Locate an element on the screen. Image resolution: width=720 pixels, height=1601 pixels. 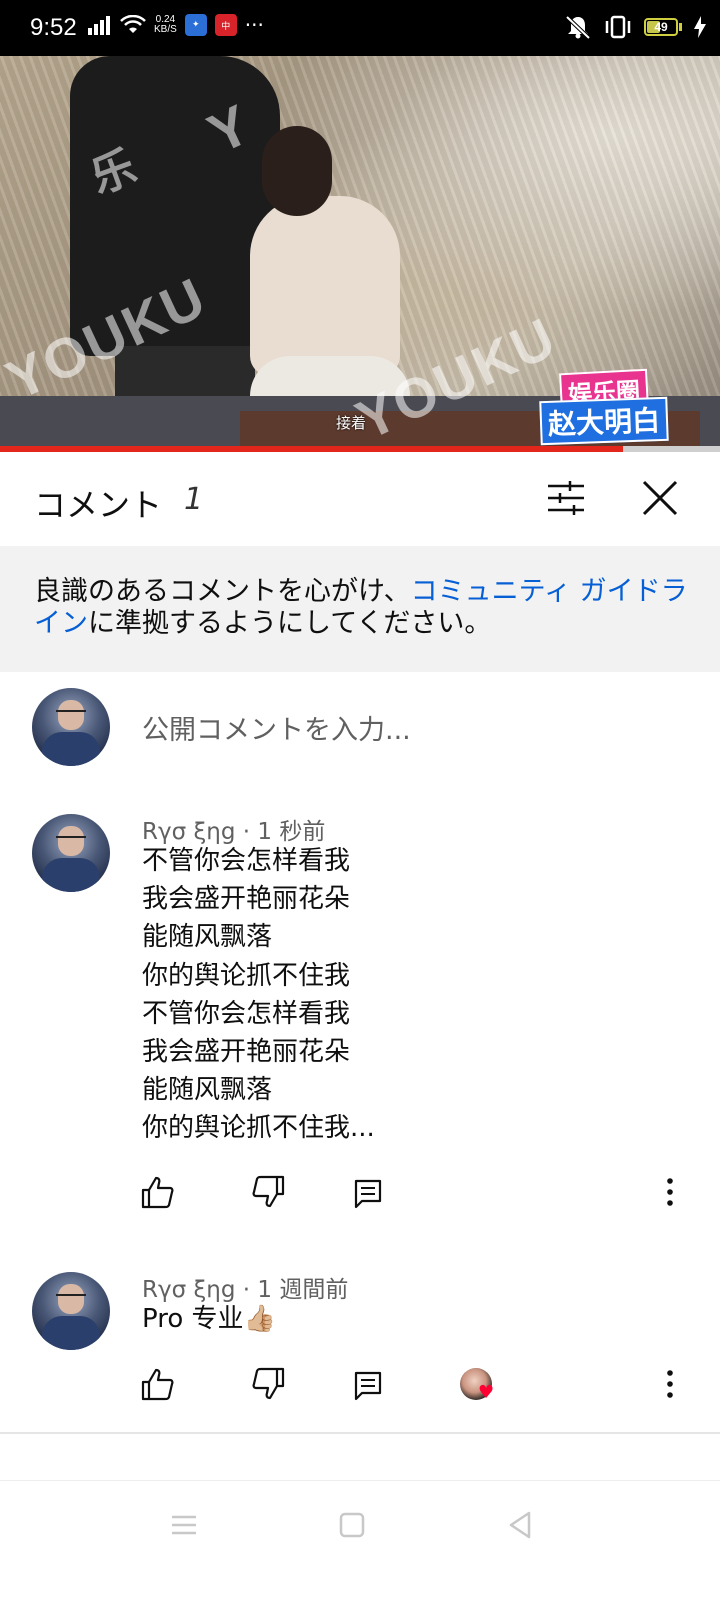
comments-count: 1 is located at coordinates (194, 499).